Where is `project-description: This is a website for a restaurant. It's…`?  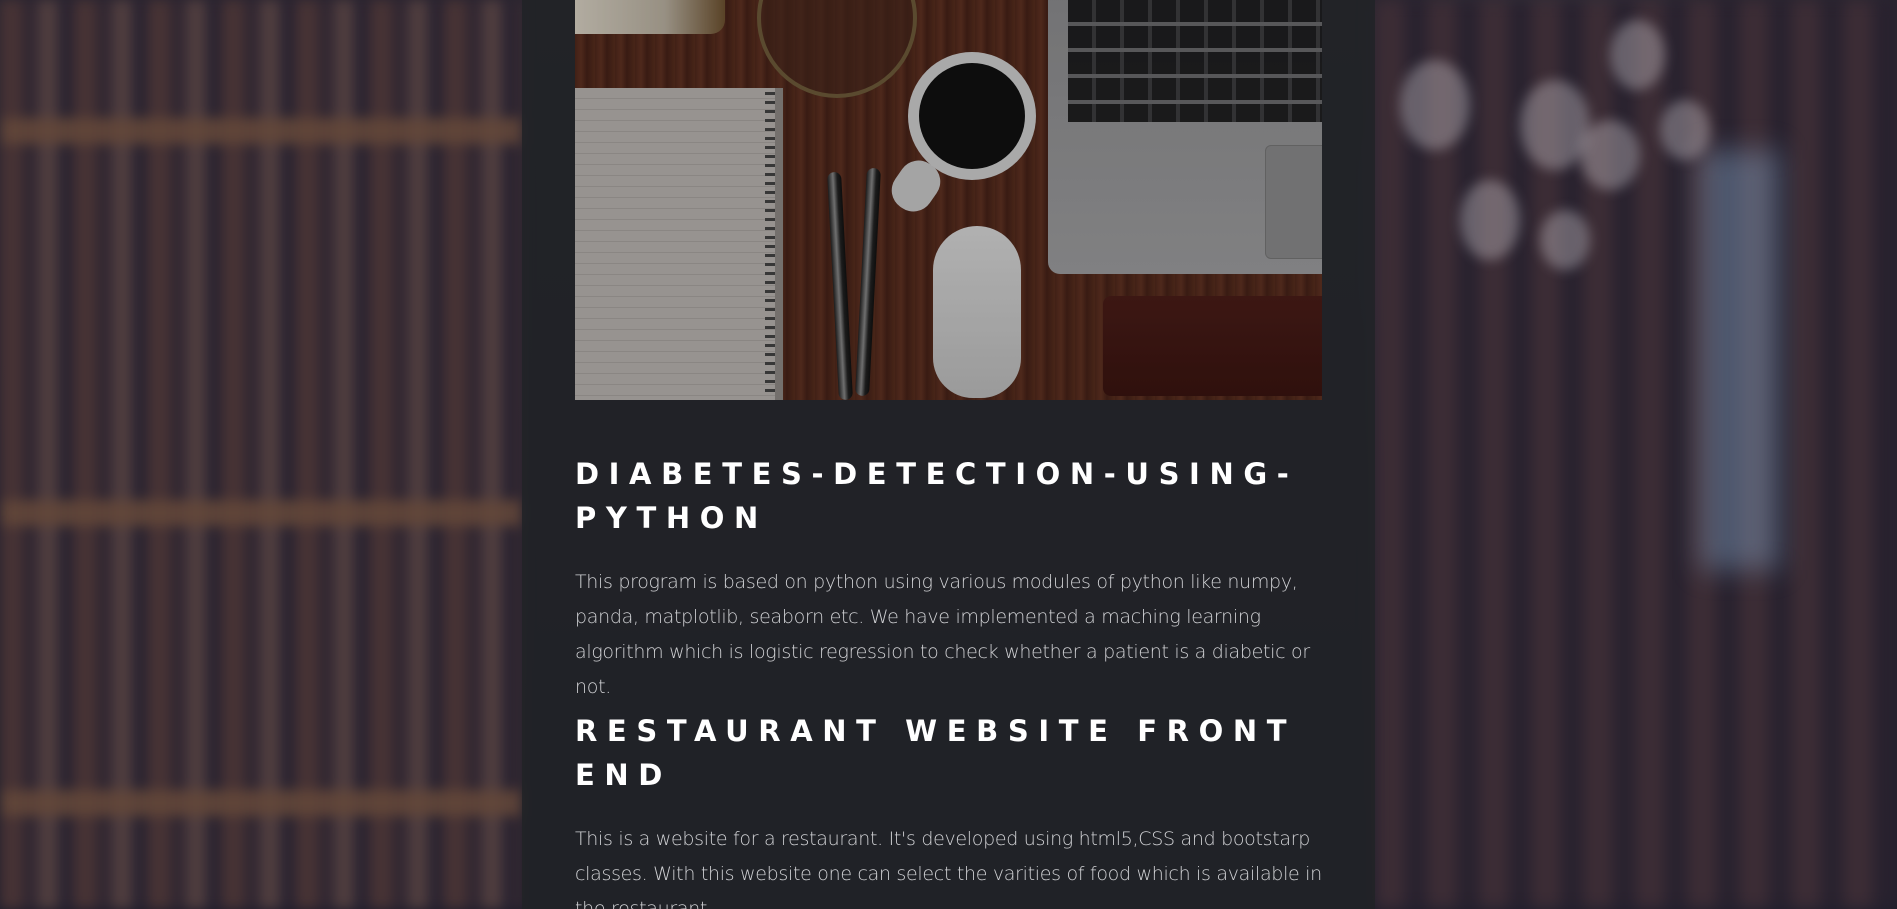
project-description: This is a website for a restaurant. It's… is located at coordinates (948, 868).